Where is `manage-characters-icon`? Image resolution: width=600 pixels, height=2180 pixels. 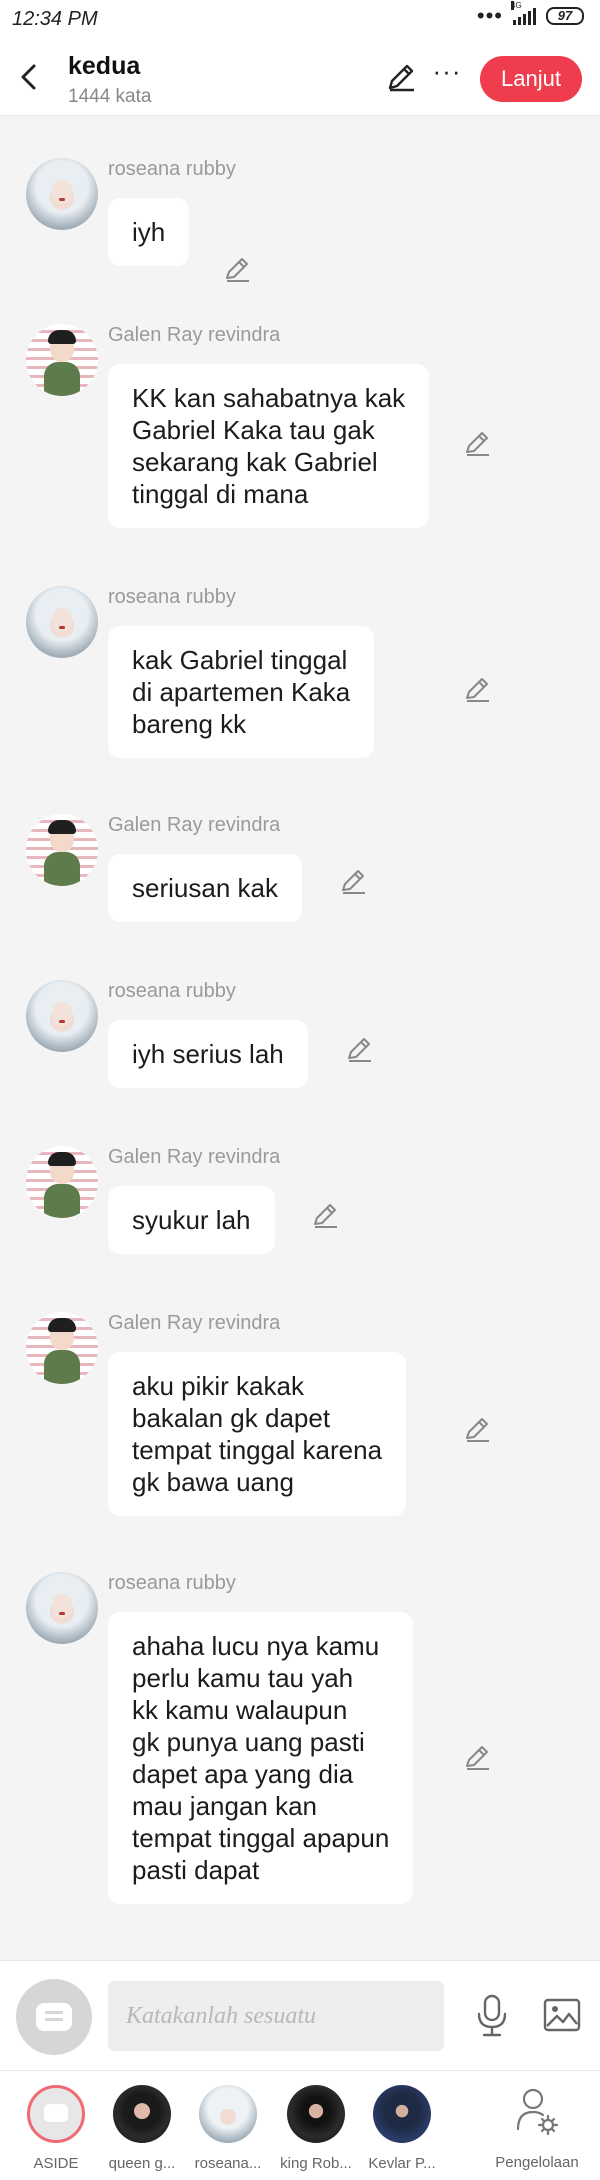 manage-characters-icon is located at coordinates (537, 2112).